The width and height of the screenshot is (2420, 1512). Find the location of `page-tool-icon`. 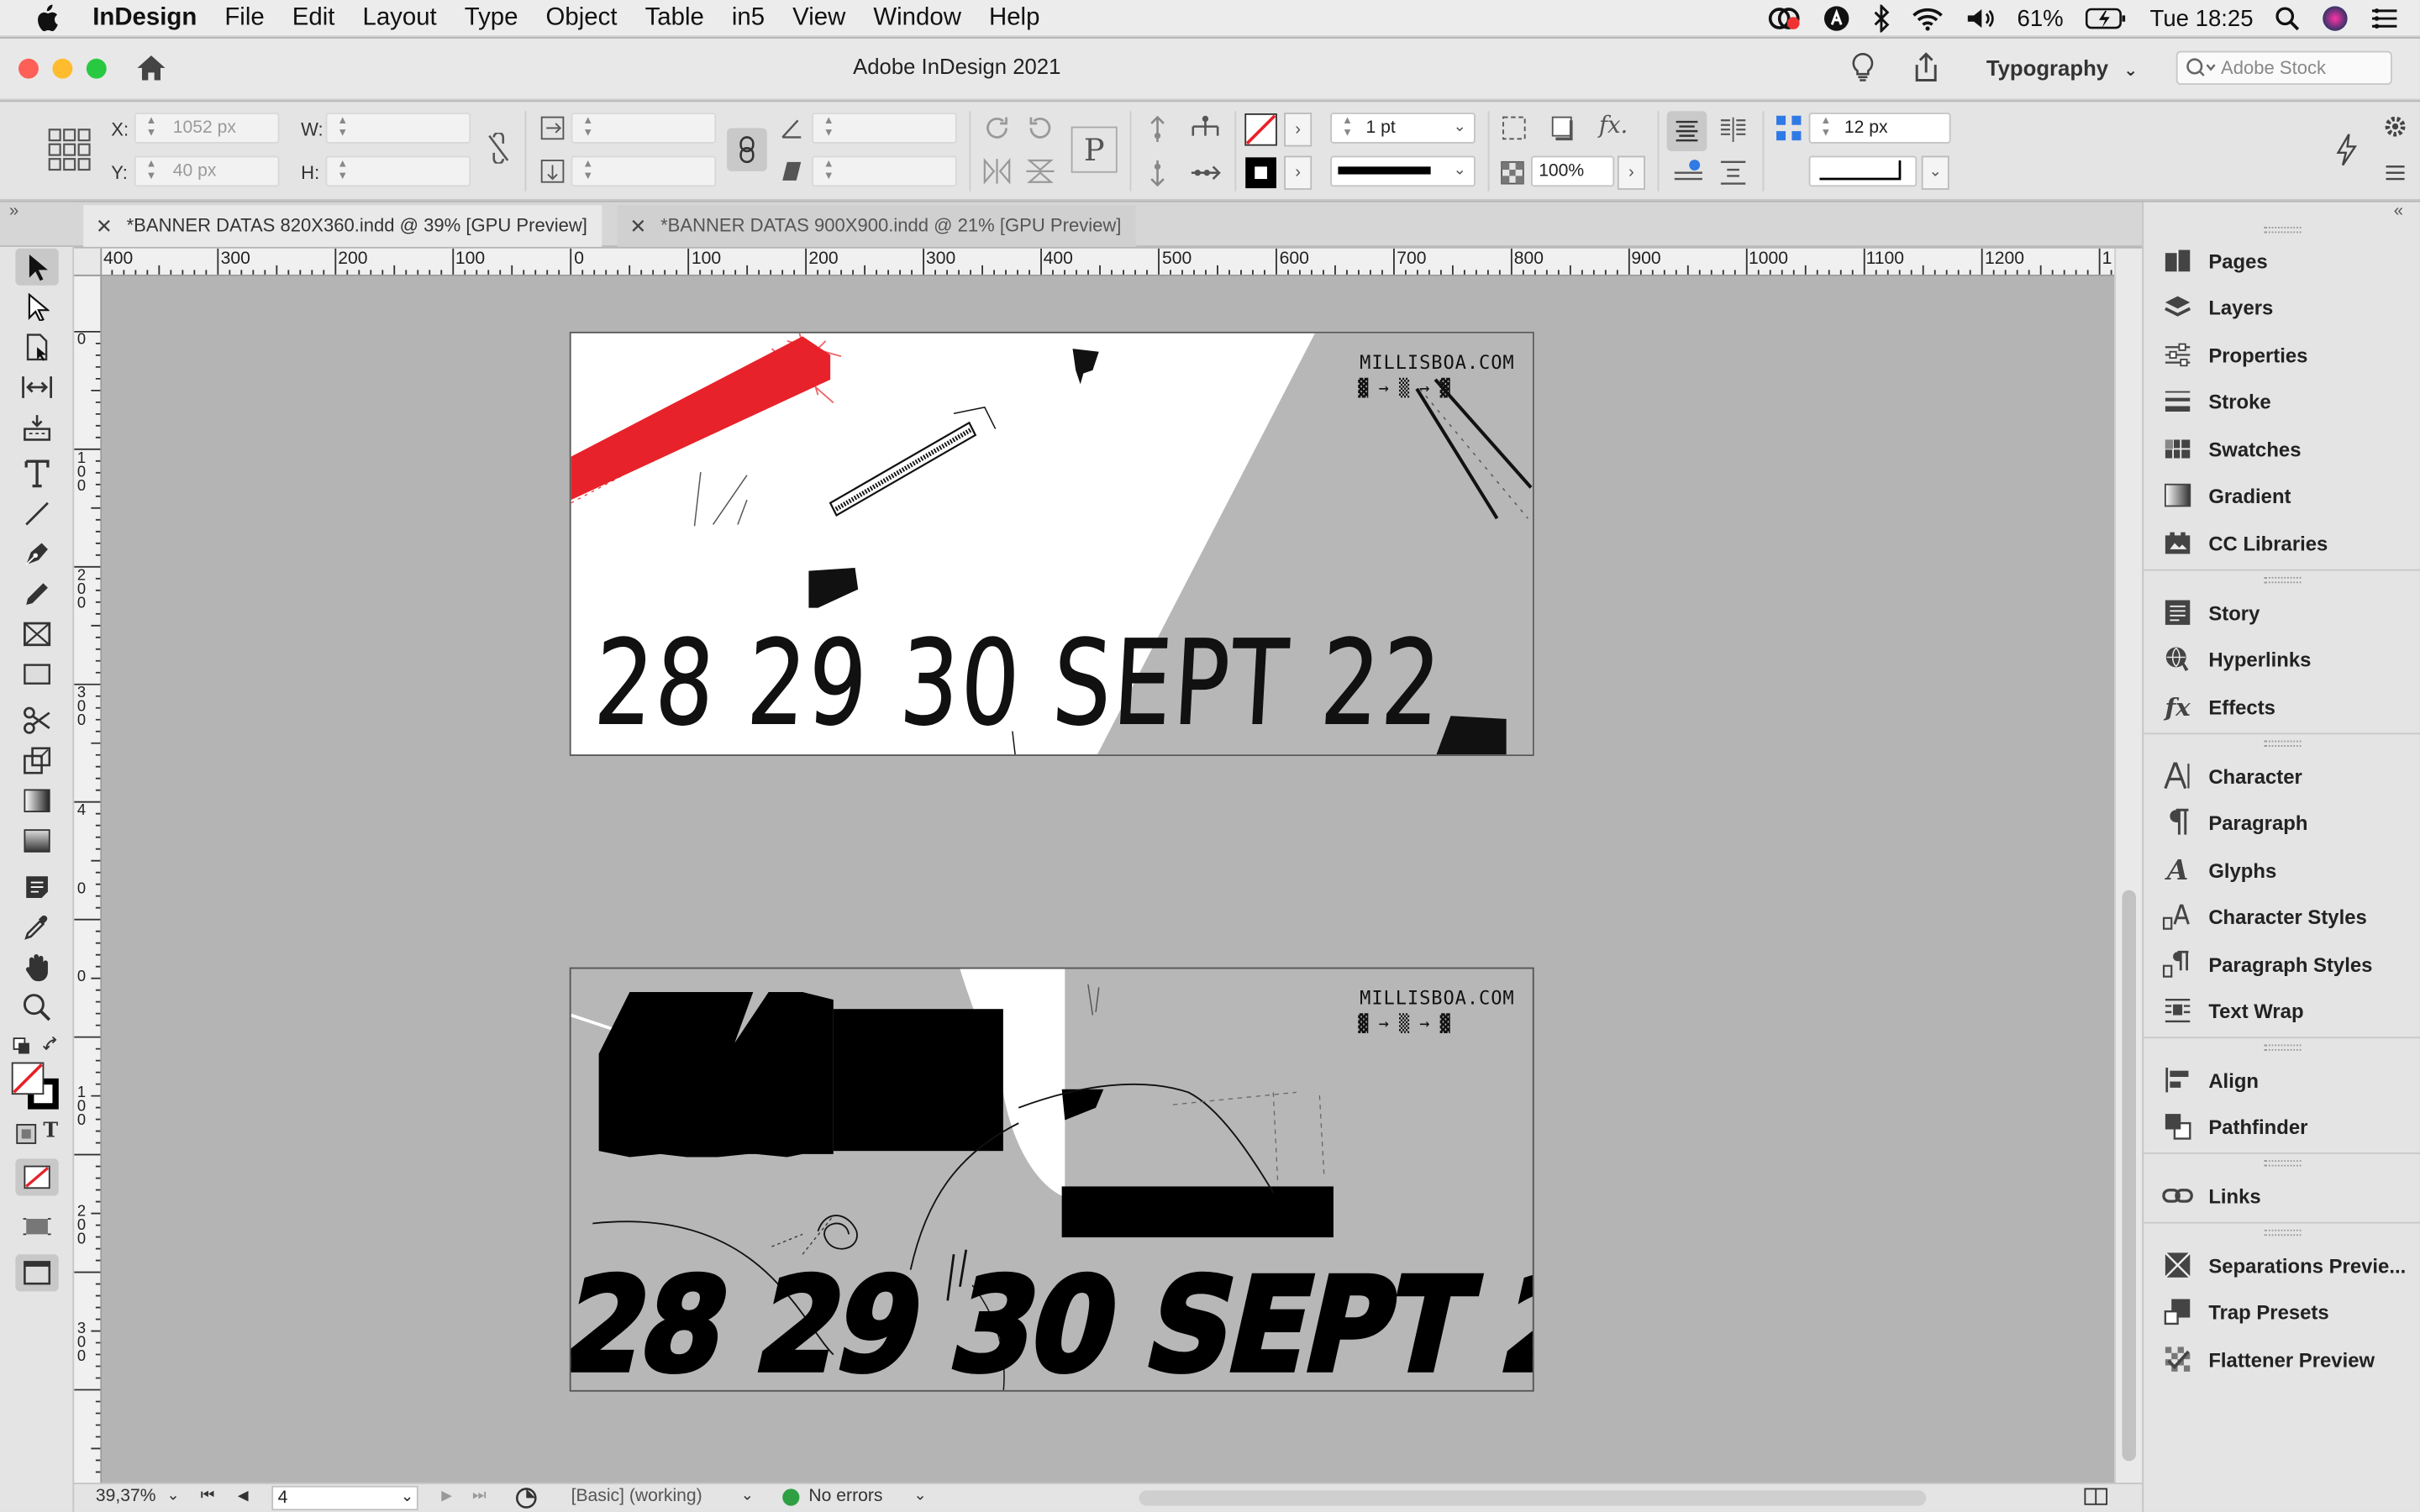

page-tool-icon is located at coordinates (36, 346).